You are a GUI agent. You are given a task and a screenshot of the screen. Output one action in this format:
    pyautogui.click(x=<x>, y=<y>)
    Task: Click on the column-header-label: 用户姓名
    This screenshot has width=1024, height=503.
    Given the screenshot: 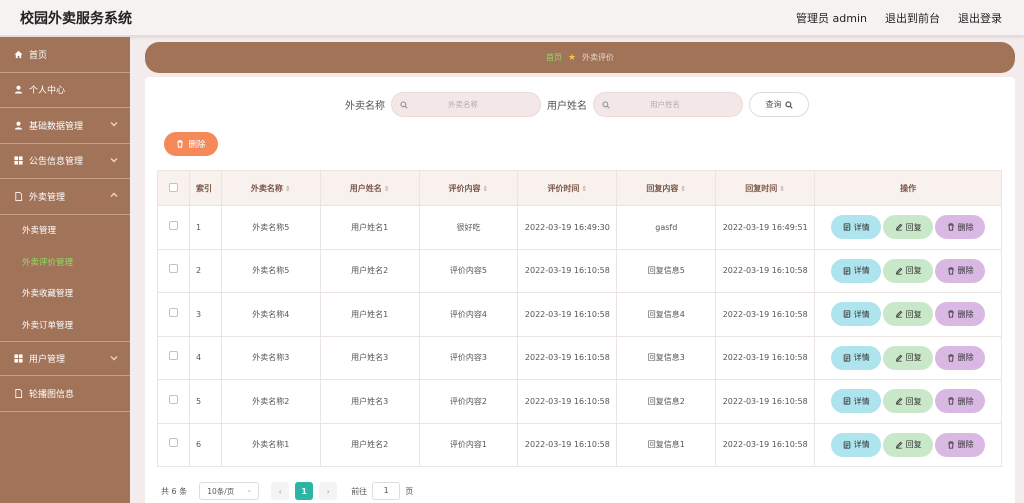 What is the action you would take?
    pyautogui.click(x=365, y=188)
    